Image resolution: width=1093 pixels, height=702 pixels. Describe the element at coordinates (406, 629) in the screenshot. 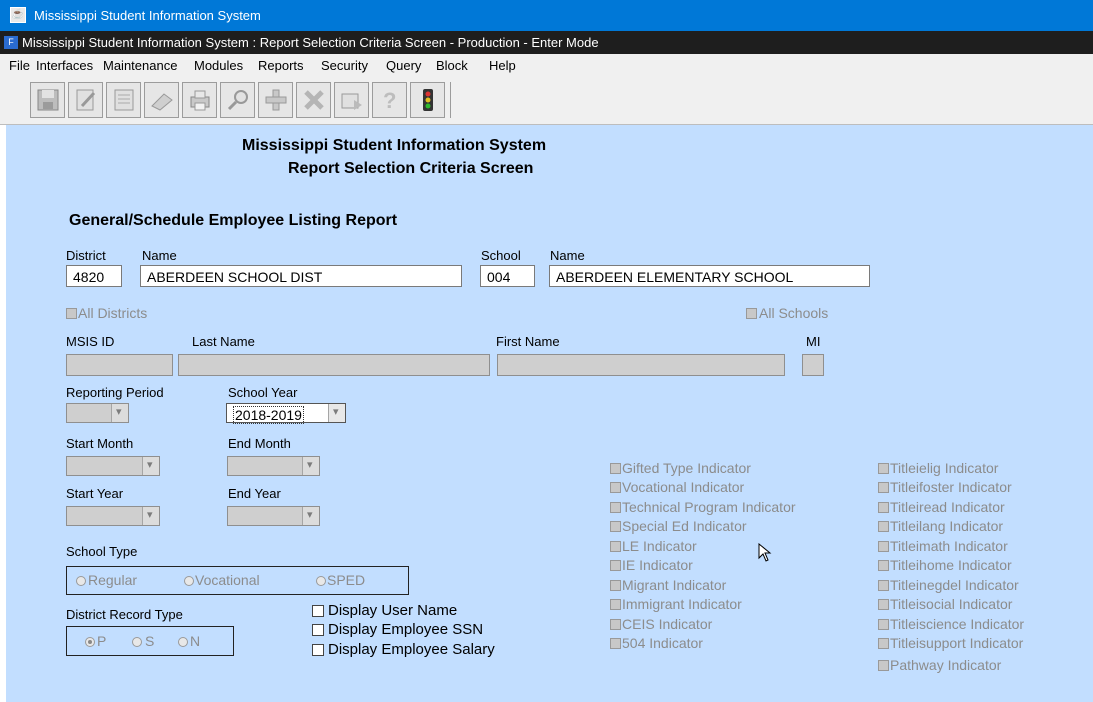

I see `display-employee-ssn-label: Display Employee SSN` at that location.